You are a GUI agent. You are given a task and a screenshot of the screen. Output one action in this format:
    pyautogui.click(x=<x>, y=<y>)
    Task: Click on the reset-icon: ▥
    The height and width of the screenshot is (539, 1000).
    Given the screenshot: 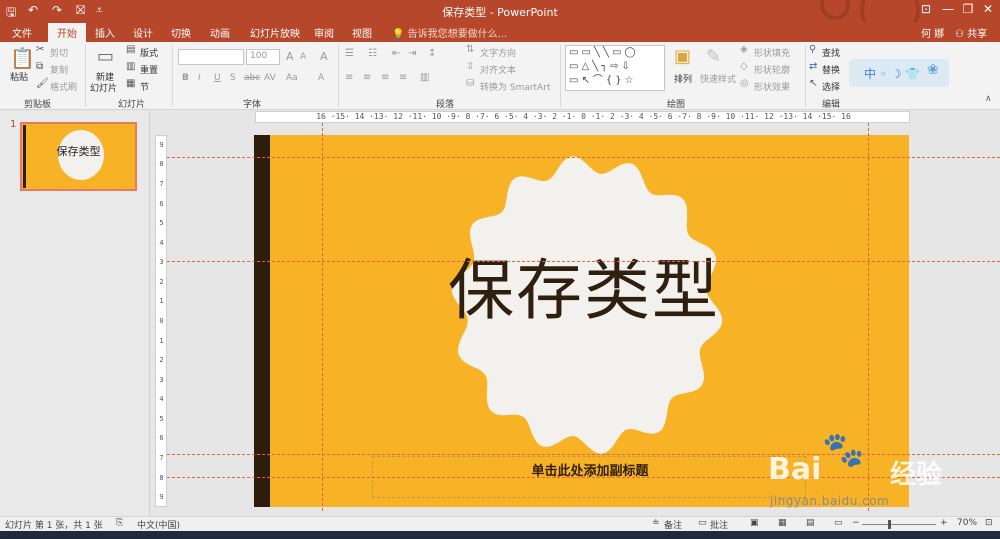 What is the action you would take?
    pyautogui.click(x=130, y=66)
    